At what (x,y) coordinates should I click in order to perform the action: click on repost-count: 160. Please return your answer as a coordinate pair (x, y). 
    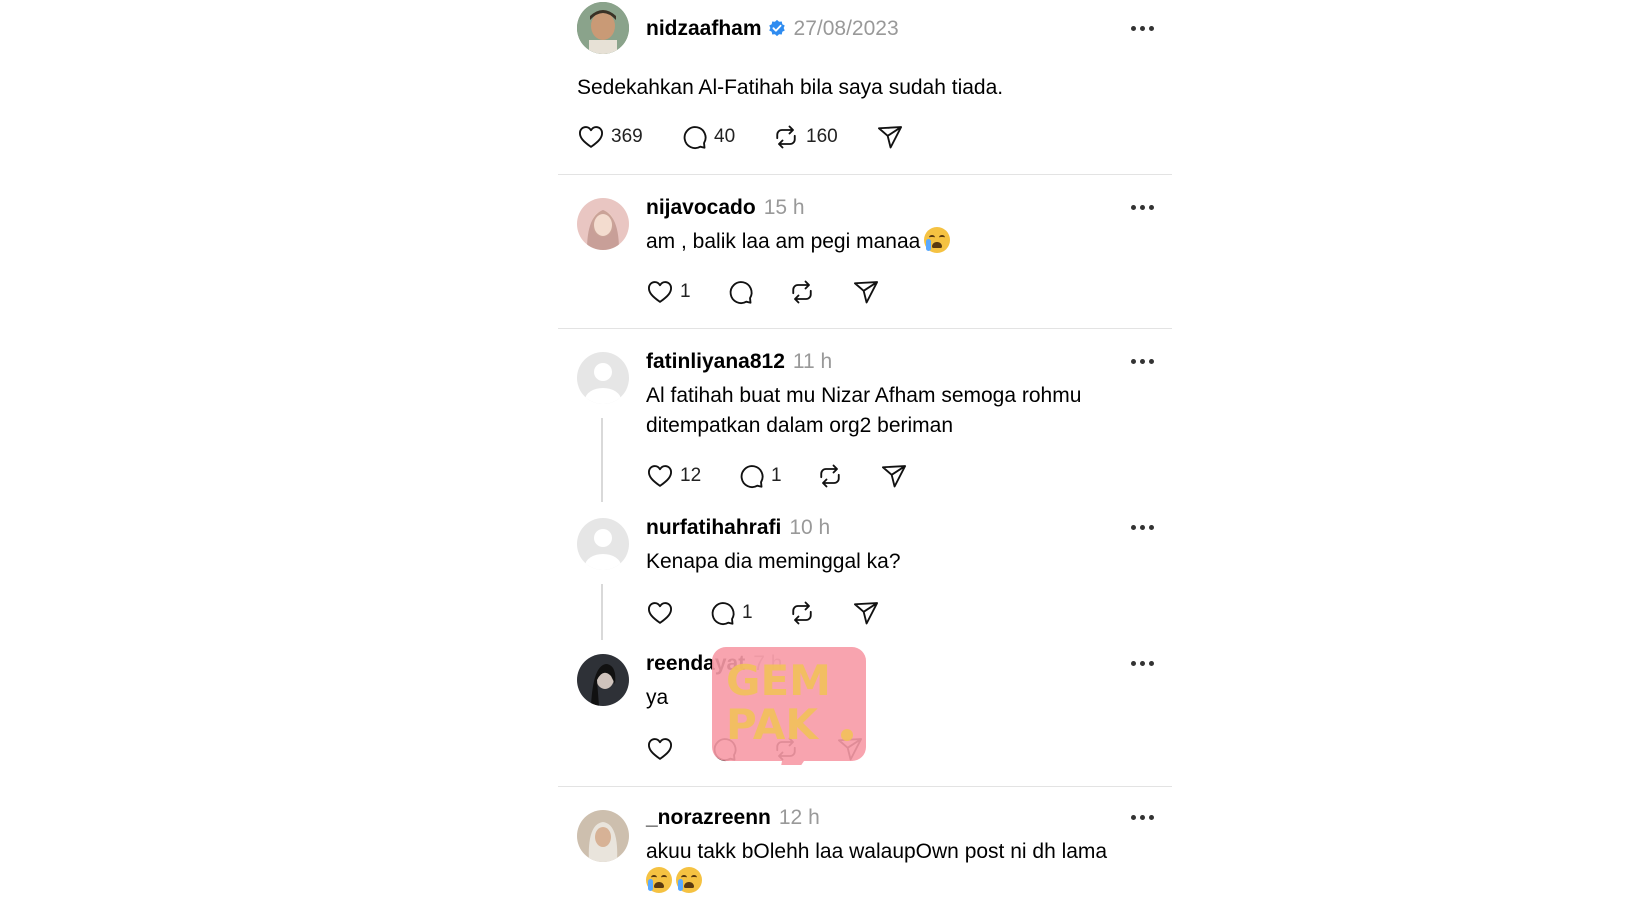
    Looking at the image, I should click on (822, 136).